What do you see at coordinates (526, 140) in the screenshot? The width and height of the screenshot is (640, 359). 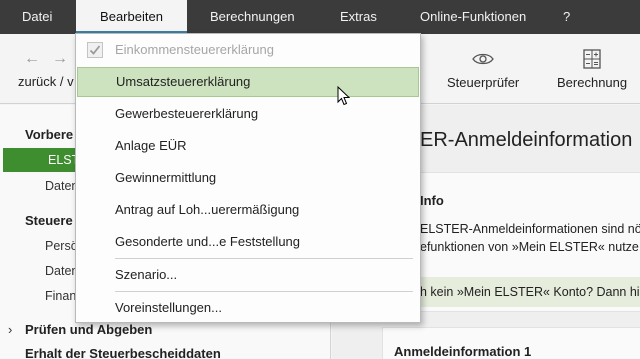 I see `page-title: ER-Anmeldeinformation` at bounding box center [526, 140].